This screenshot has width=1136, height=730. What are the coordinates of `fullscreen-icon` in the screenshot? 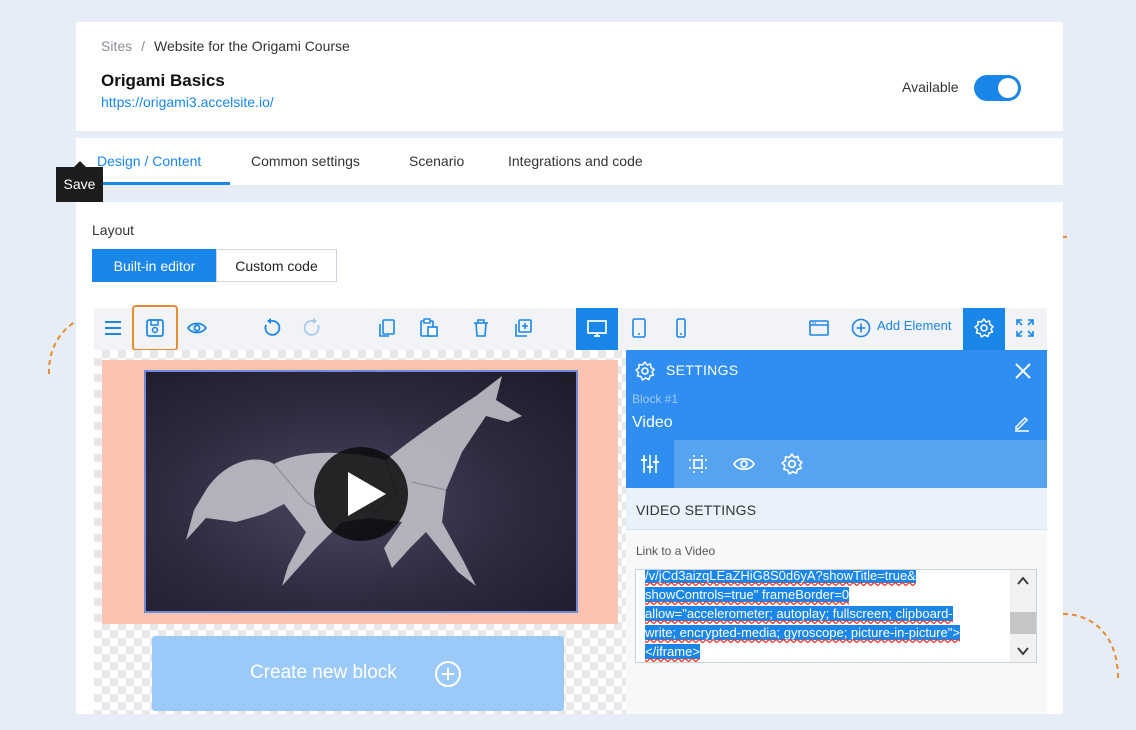 It's located at (1025, 328).